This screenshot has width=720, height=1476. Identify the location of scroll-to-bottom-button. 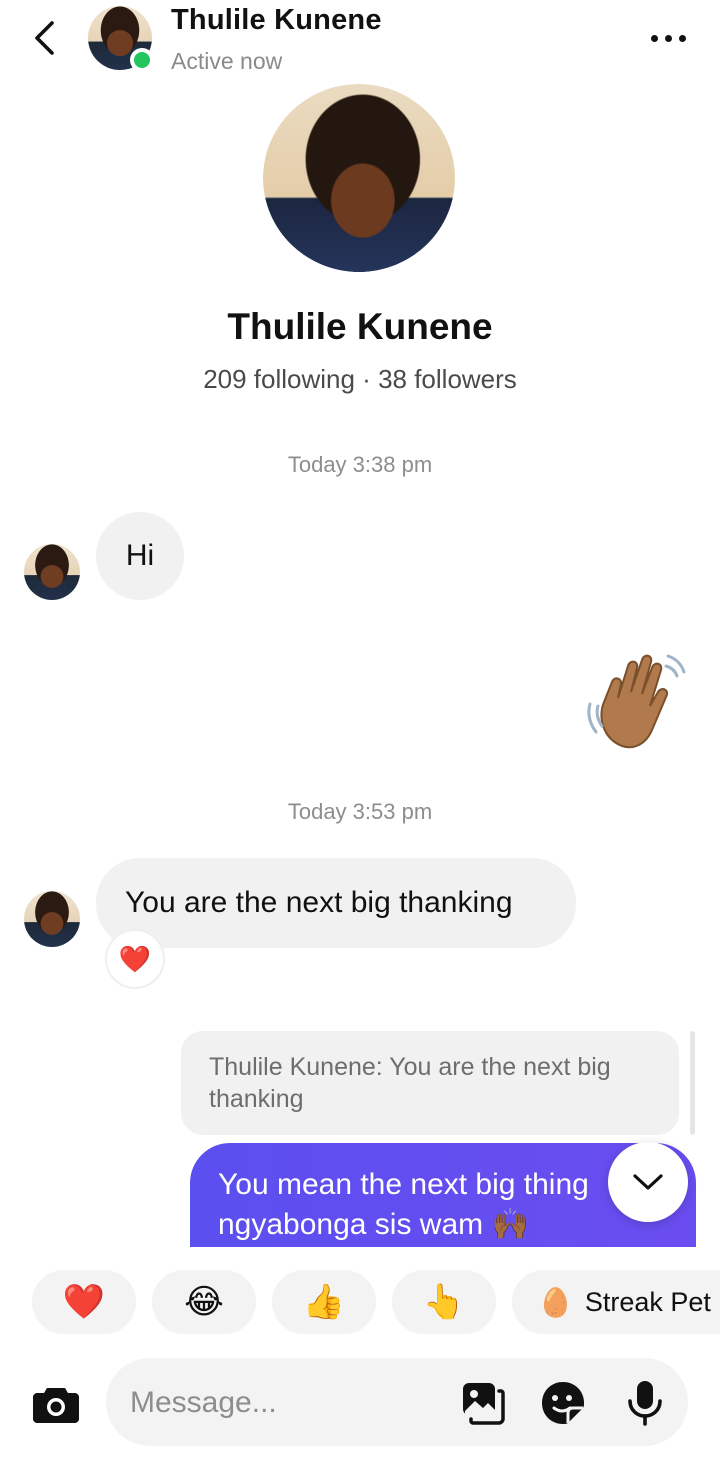
(648, 1182).